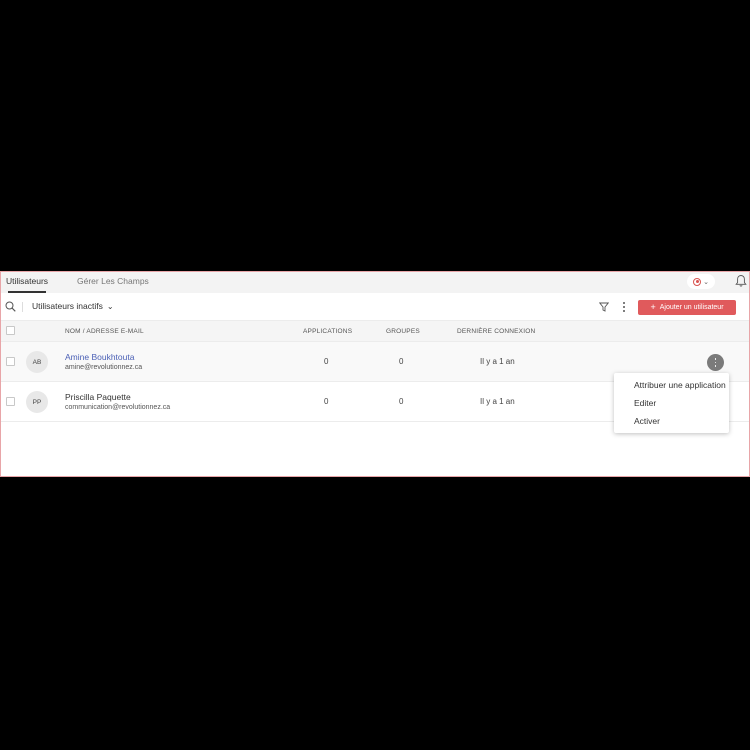 The width and height of the screenshot is (750, 750). Describe the element at coordinates (624, 307) in the screenshot. I see `more-options-icon` at that location.